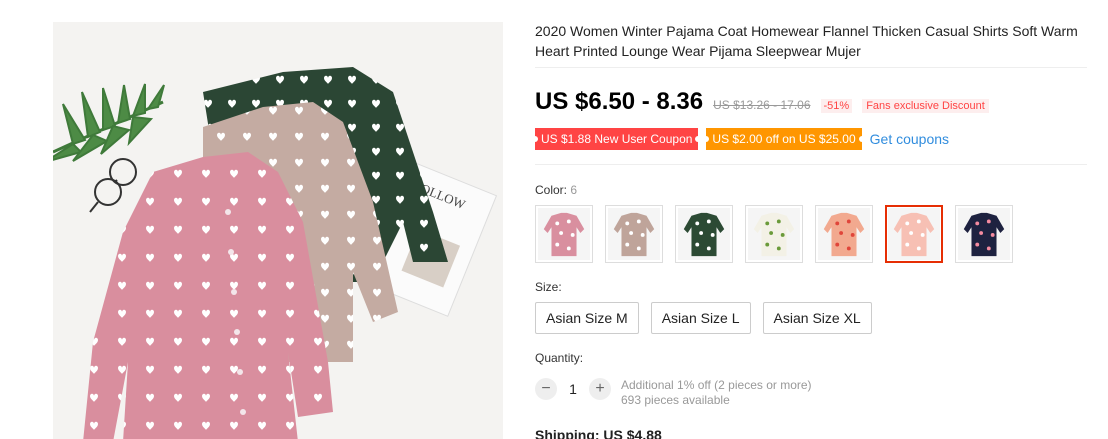  Describe the element at coordinates (700, 318) in the screenshot. I see `size-option-l: Asian Size L` at that location.